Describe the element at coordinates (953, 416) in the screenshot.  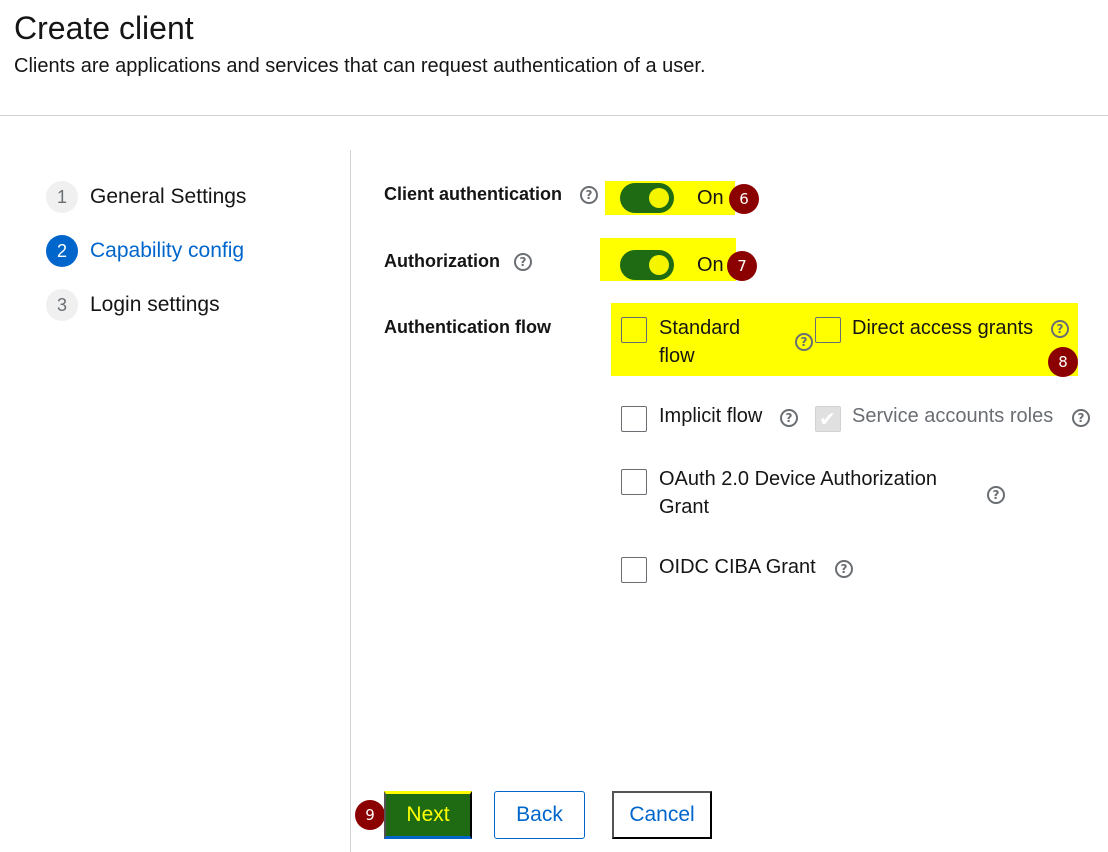
I see `service-accounts-roles-label: Service accounts roles` at that location.